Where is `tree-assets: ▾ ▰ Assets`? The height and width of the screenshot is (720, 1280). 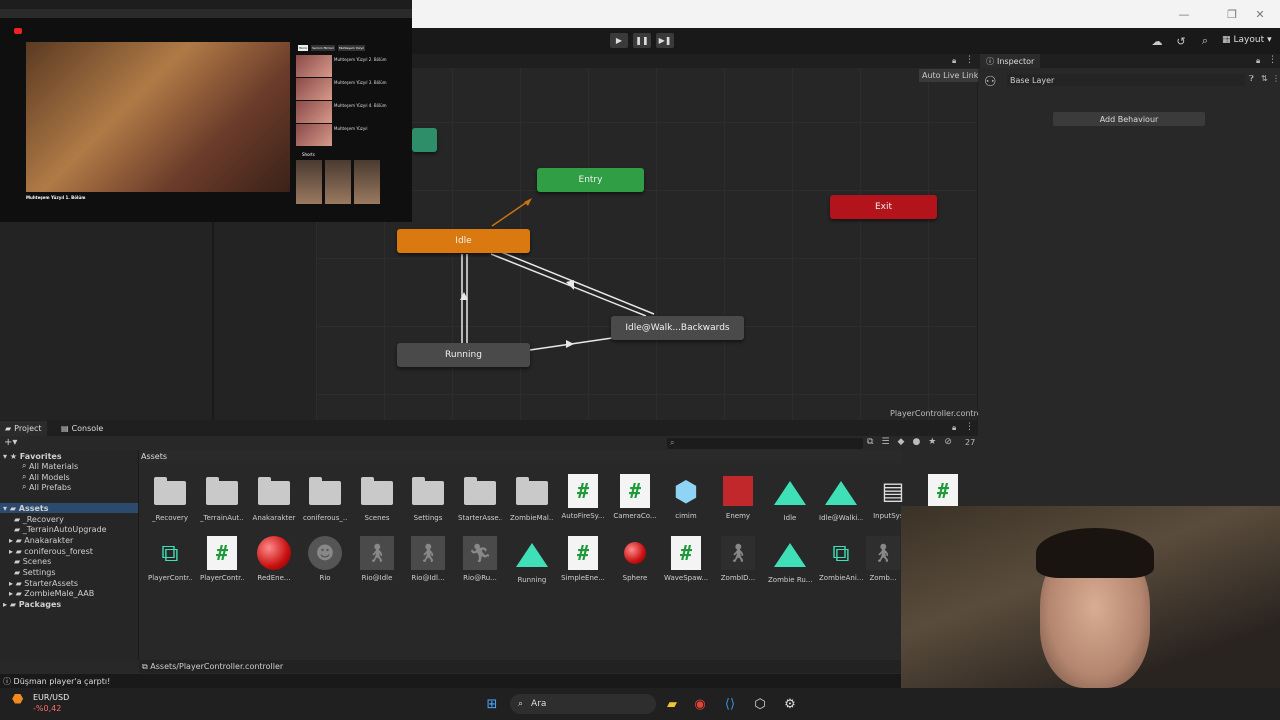
tree-assets: ▾ ▰ Assets is located at coordinates (69, 508).